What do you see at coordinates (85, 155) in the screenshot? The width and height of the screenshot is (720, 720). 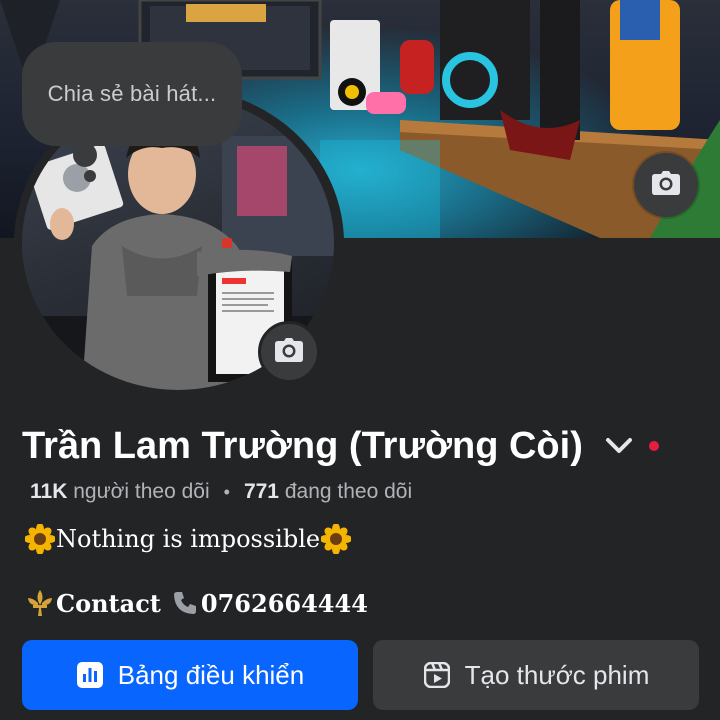 I see `note-bubble-tail` at bounding box center [85, 155].